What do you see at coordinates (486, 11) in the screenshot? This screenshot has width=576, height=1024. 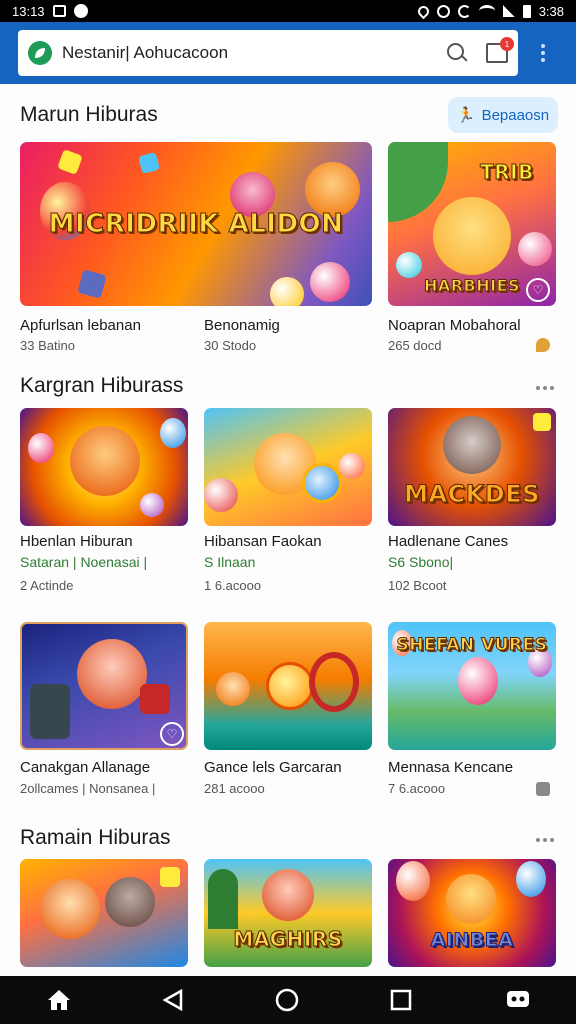 I see `wifi-icon` at bounding box center [486, 11].